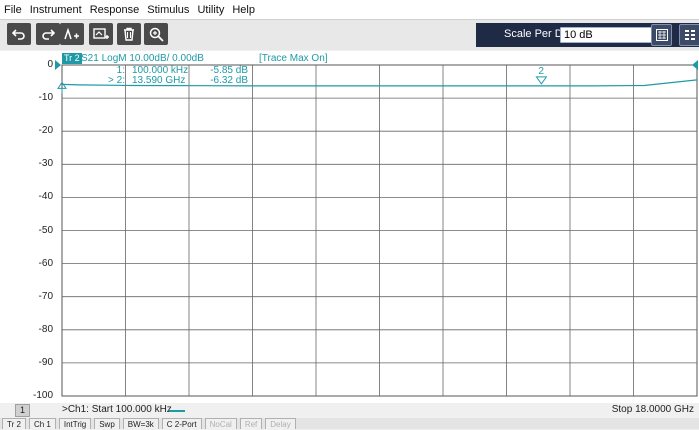 The height and width of the screenshot is (430, 699). Describe the element at coordinates (45, 98) in the screenshot. I see `y-tick-label: -10` at that location.